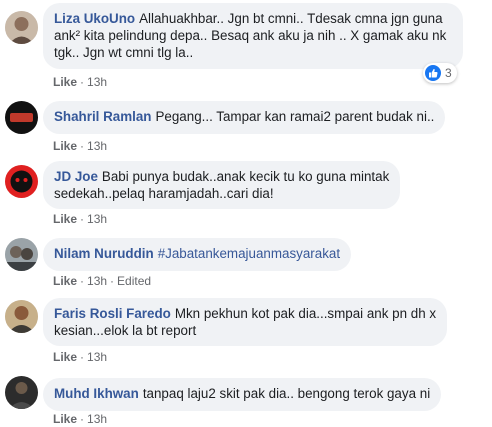  I want to click on avatar-muhd-ikhwan, so click(21, 392).